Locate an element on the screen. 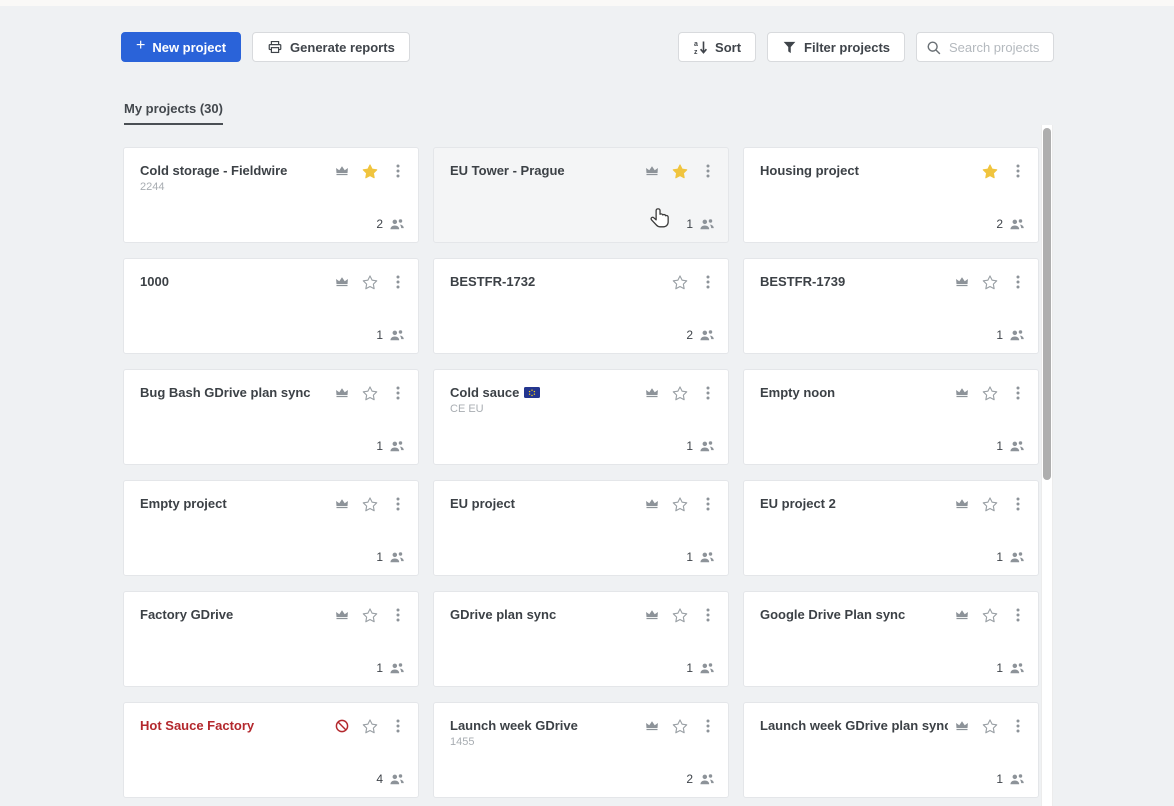 The image size is (1174, 806). scrollbar-thumb is located at coordinates (1047, 304).